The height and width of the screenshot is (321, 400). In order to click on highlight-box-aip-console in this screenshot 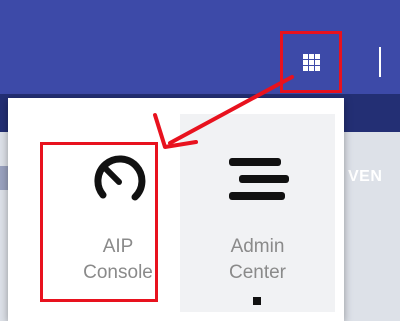, I will do `click(99, 222)`.